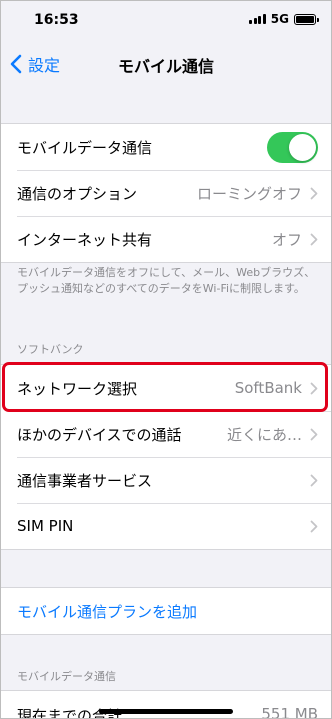 This screenshot has height=719, width=332. Describe the element at coordinates (77, 388) in the screenshot. I see `network-select-label: ネットワーク選択` at that location.